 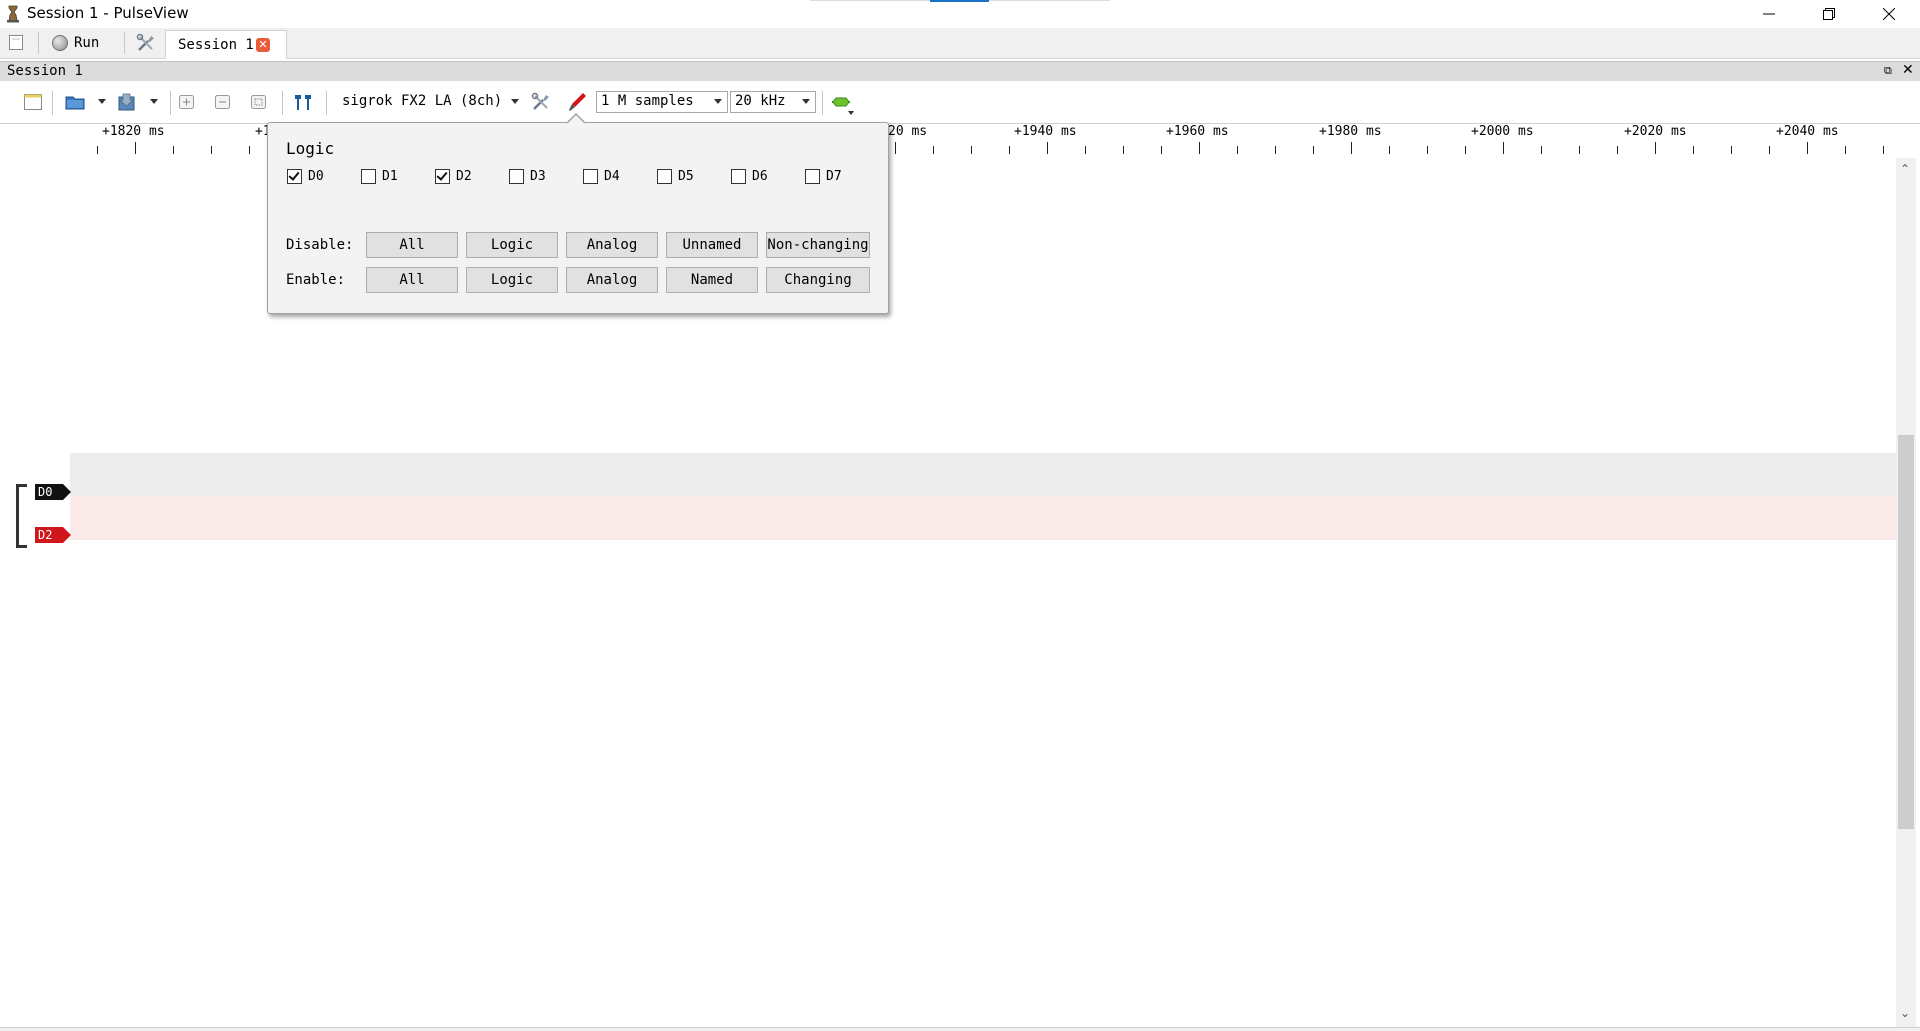 I want to click on disable-row-label: Disable:, so click(x=320, y=245).